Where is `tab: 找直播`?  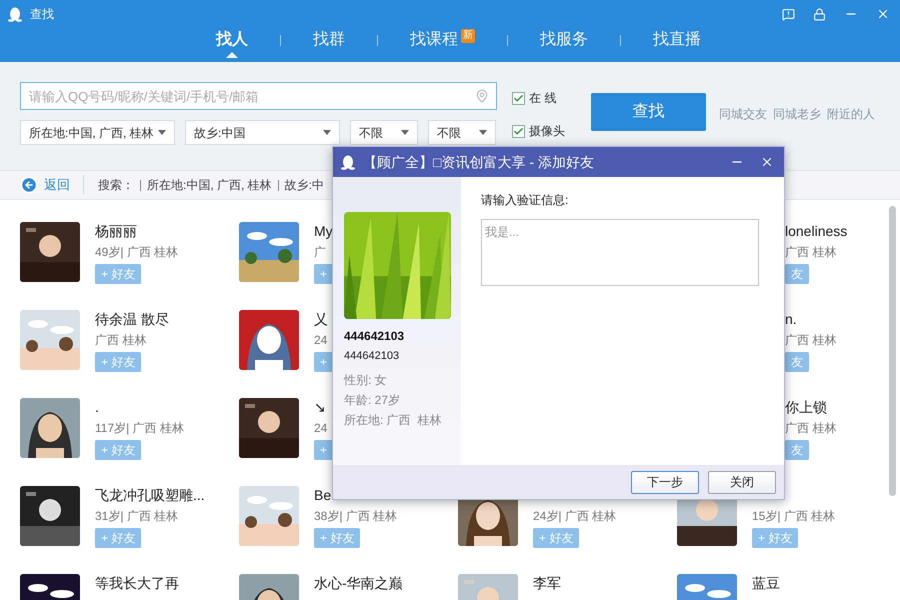
tab: 找直播 is located at coordinates (677, 40).